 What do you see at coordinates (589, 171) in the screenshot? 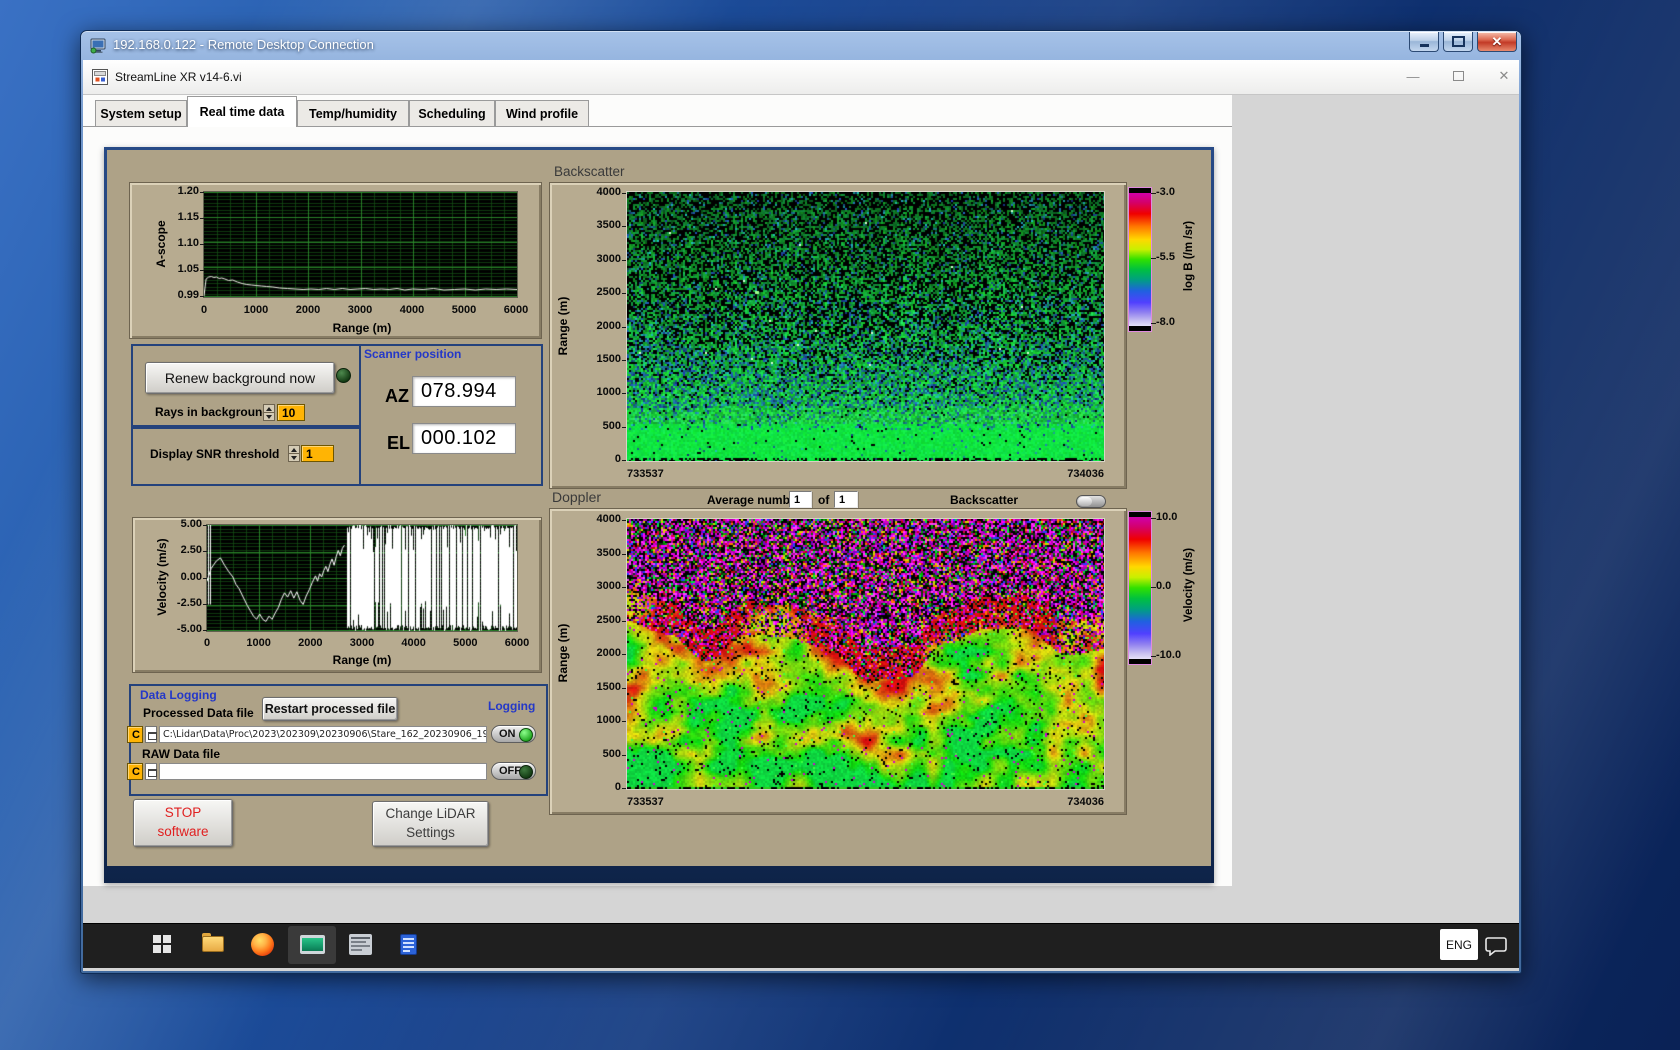
I see `backscatter-title: Backscatter` at bounding box center [589, 171].